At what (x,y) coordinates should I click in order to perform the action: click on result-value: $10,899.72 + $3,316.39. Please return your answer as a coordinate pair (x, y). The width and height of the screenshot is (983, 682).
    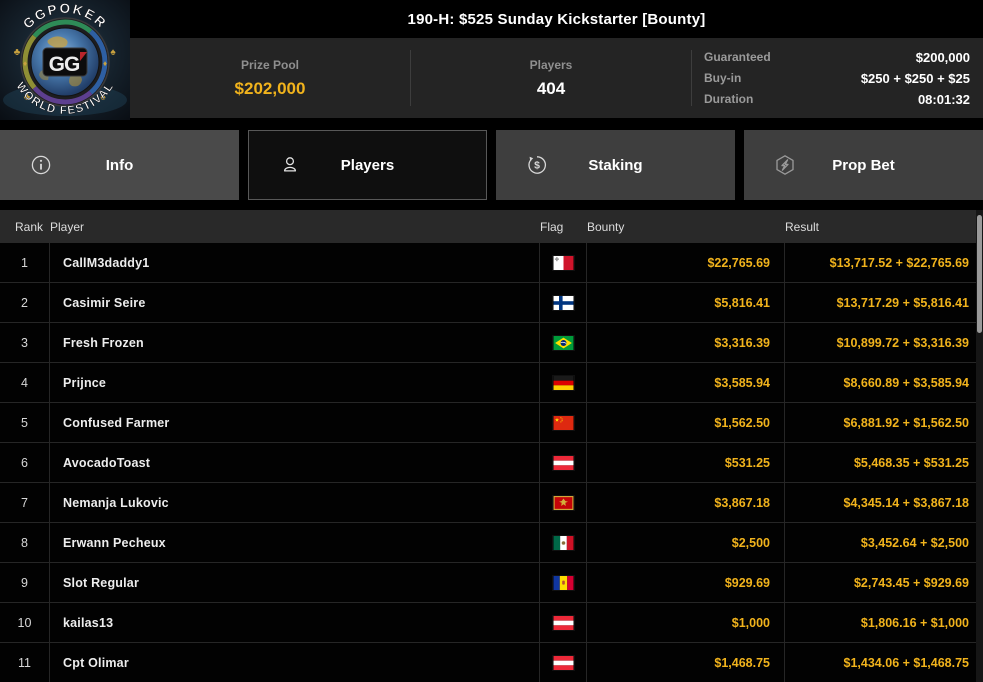
    Looking at the image, I should click on (902, 342).